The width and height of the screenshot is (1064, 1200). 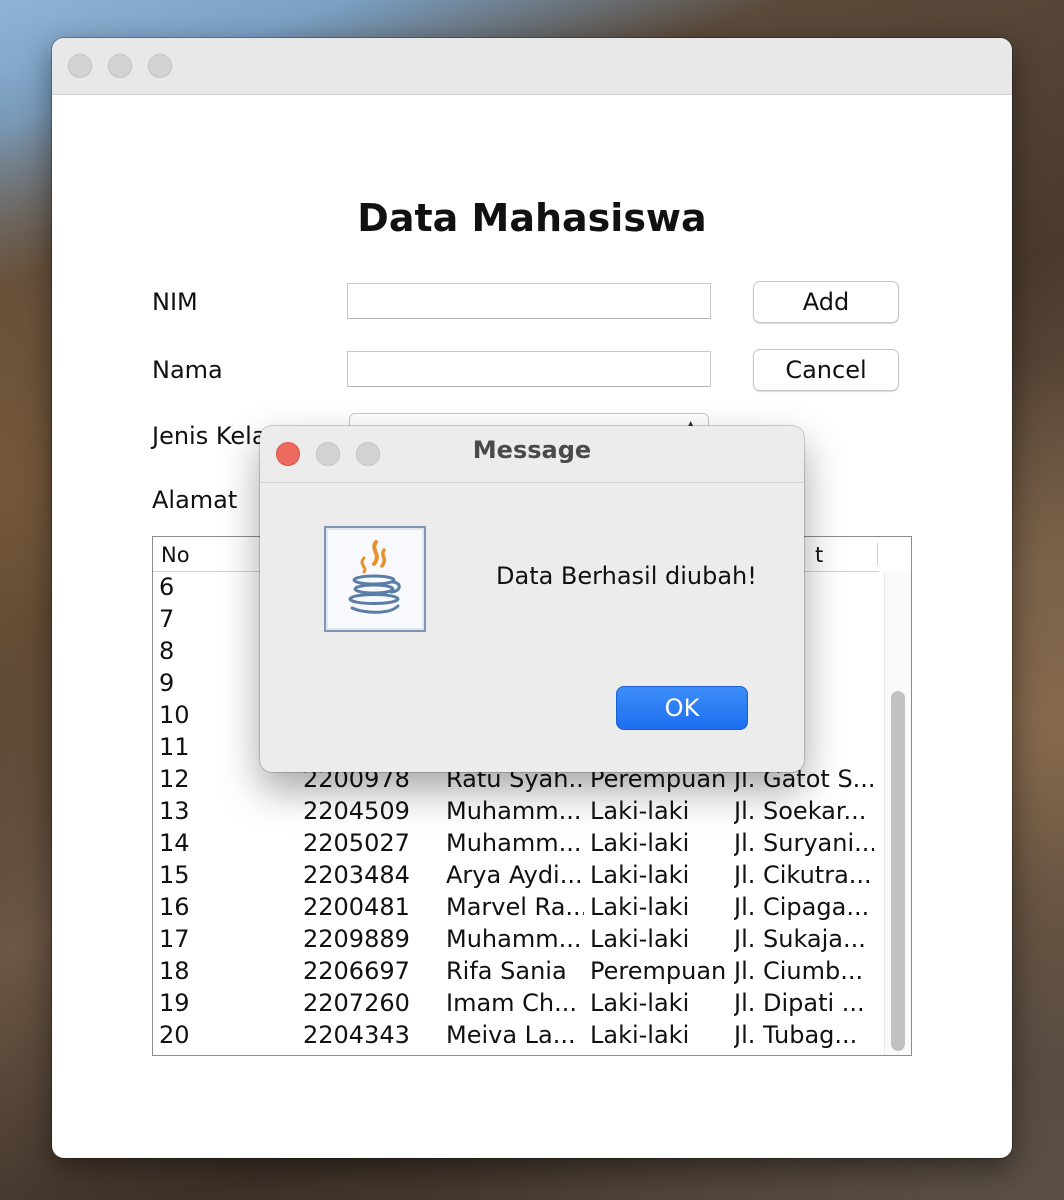 I want to click on cell-nim: 2204509, so click(x=356, y=811).